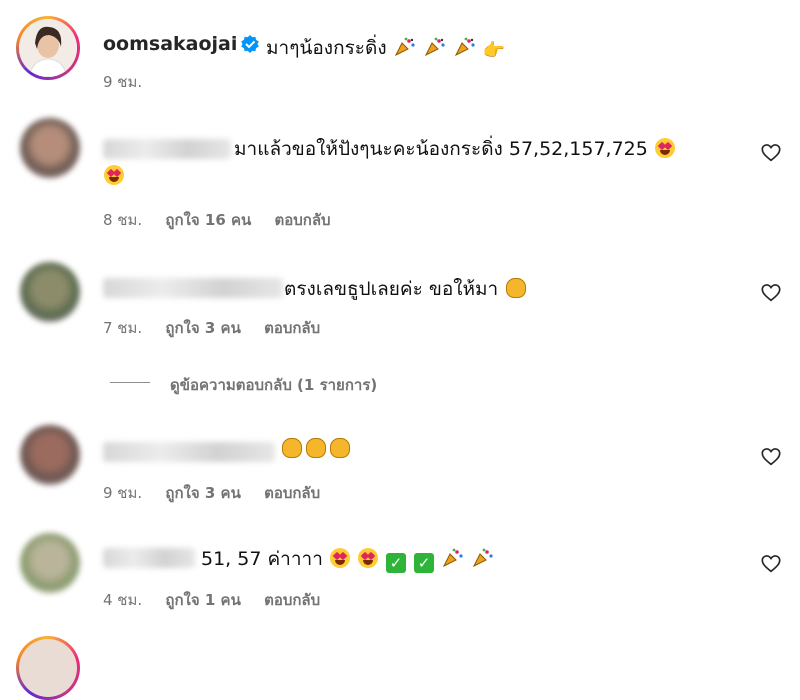 Image resolution: width=800 pixels, height=700 pixels. Describe the element at coordinates (326, 48) in the screenshot. I see `caption-text: มาๆน้องกระดิ่ง` at that location.